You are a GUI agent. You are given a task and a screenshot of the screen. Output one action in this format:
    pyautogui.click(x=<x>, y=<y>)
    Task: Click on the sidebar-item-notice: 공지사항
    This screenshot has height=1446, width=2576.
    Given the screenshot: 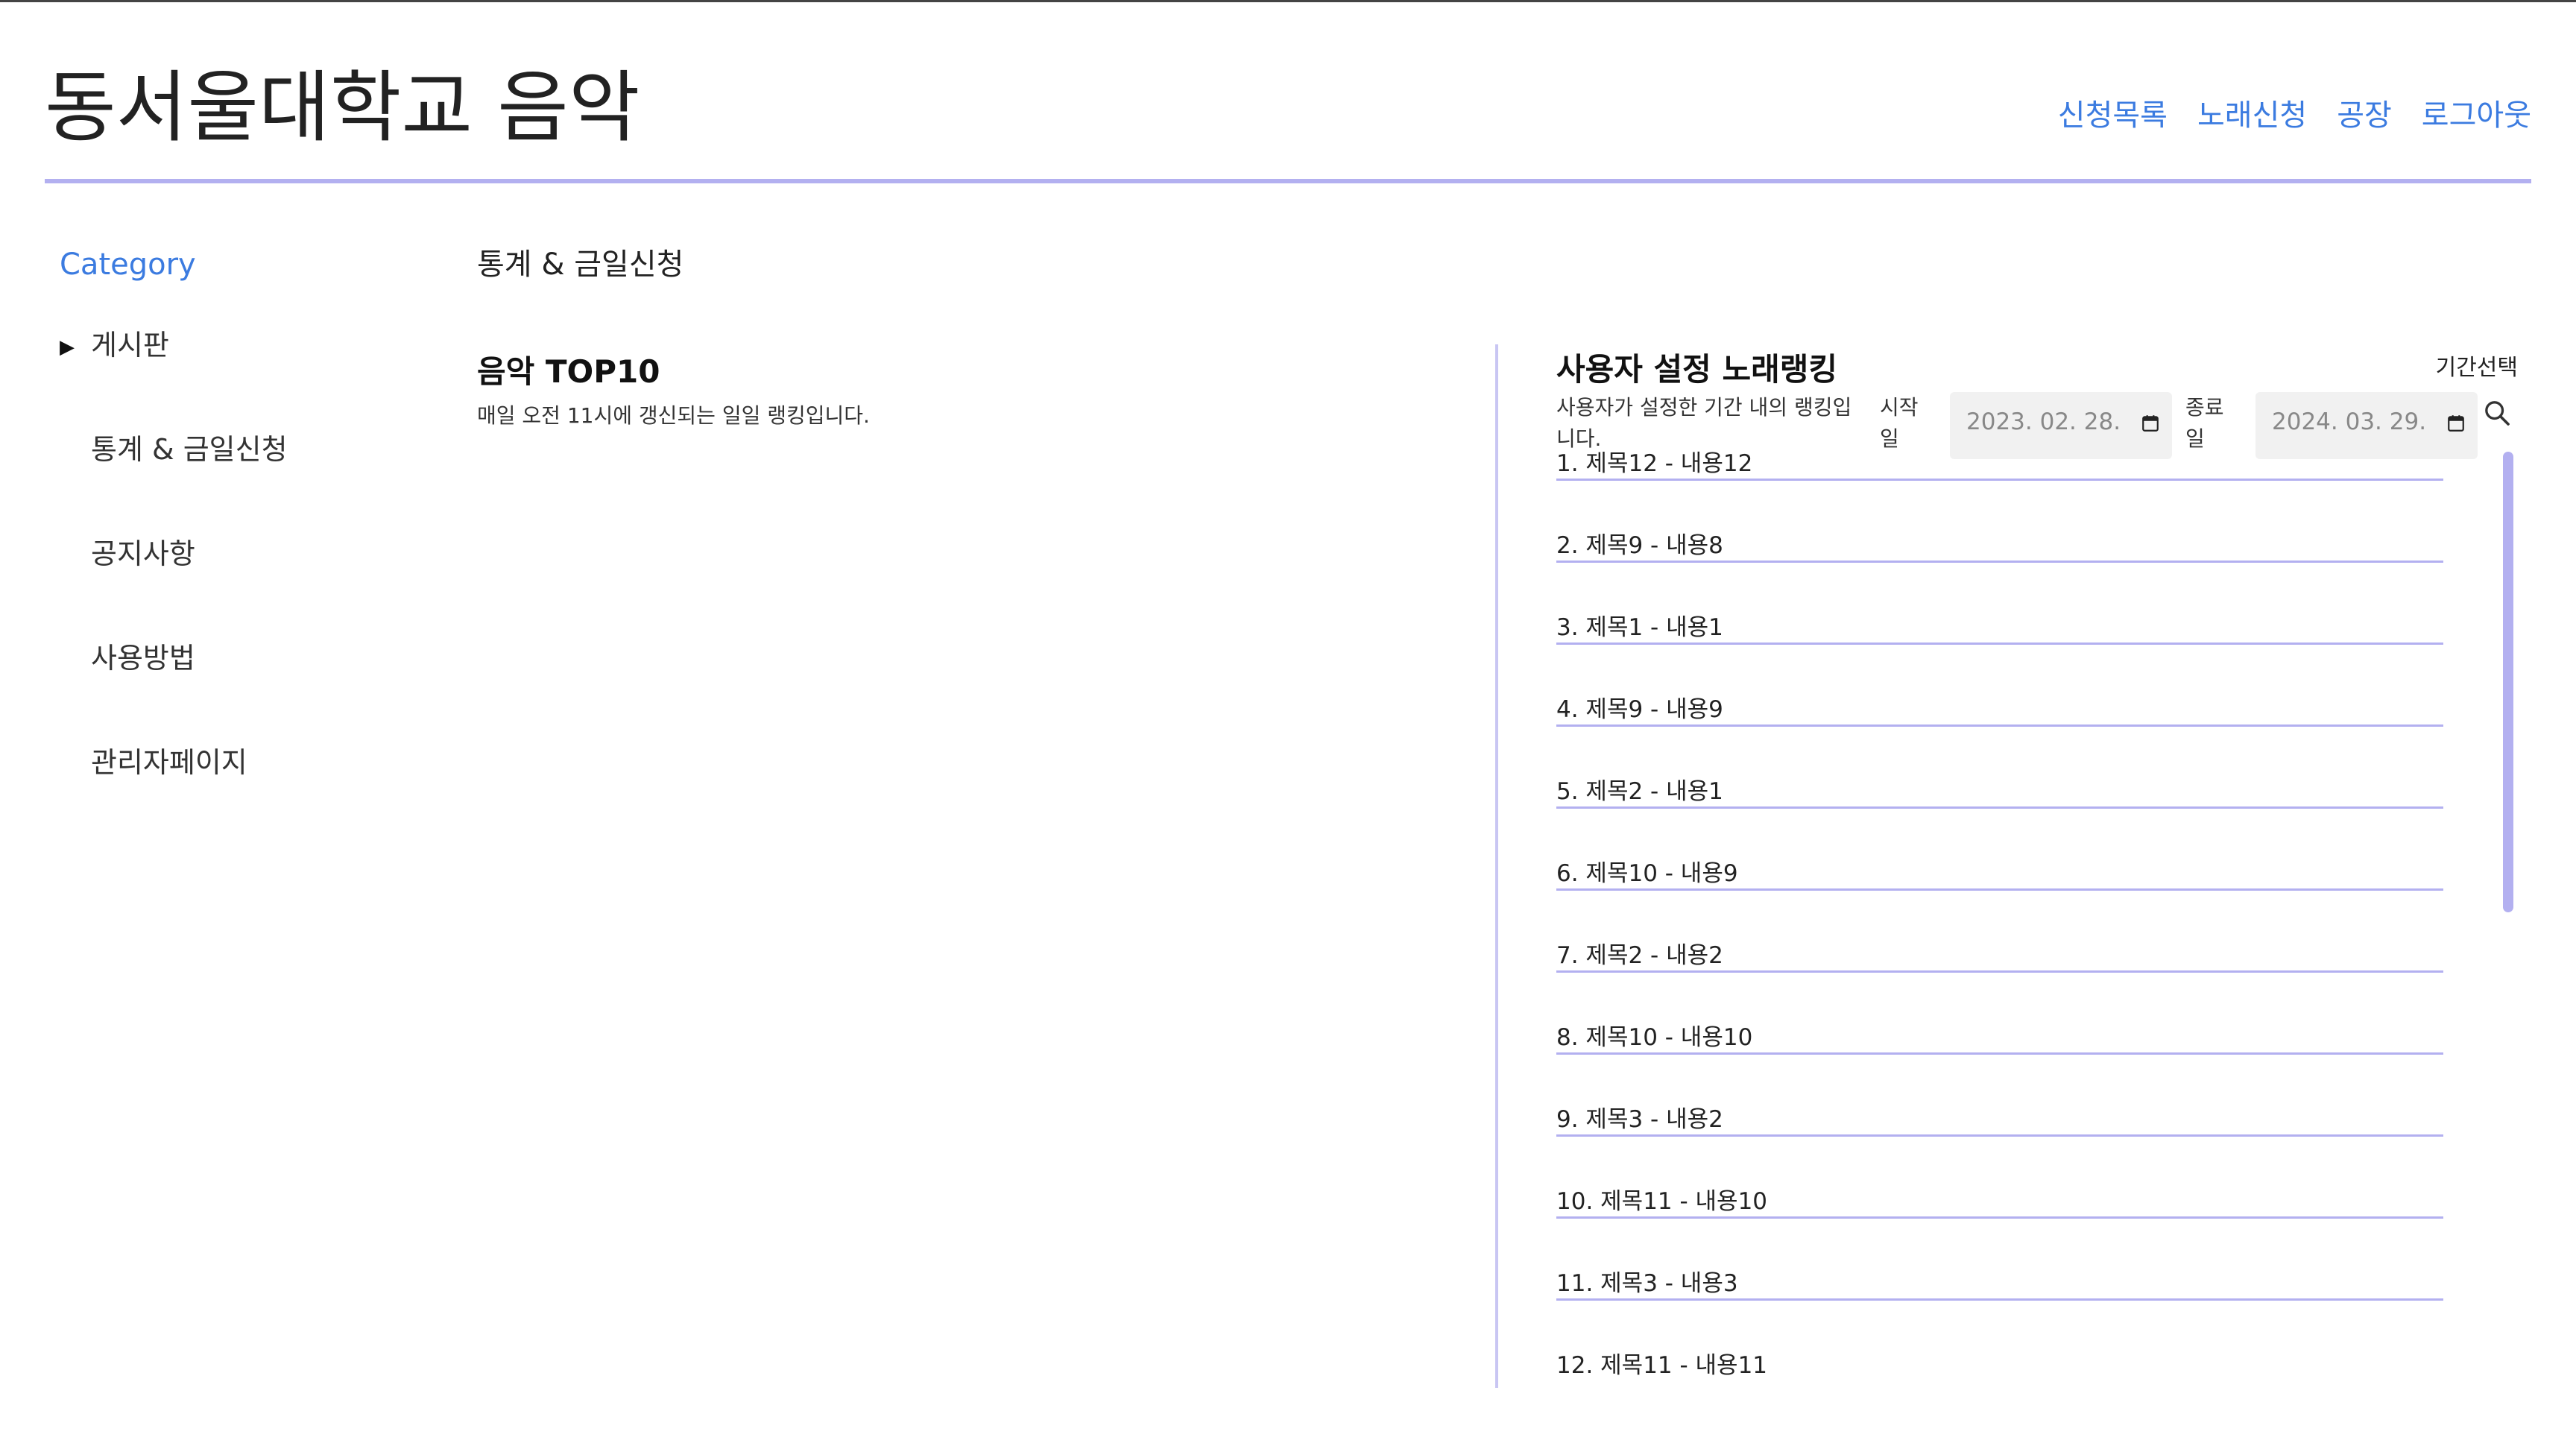 What is the action you would take?
    pyautogui.click(x=228, y=587)
    